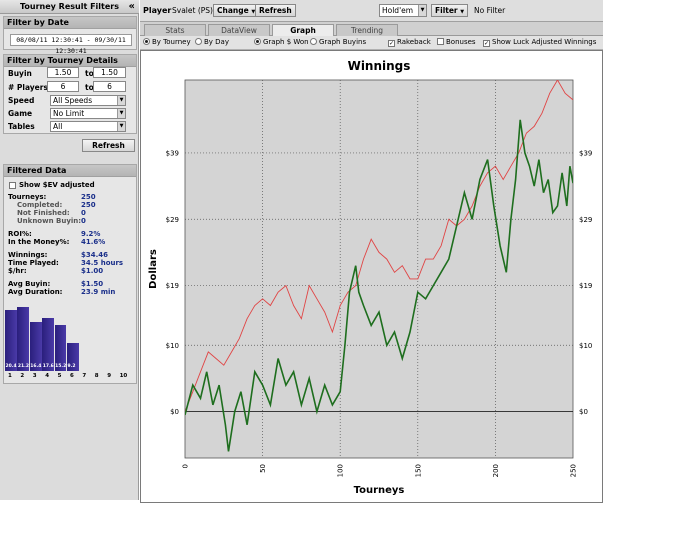 Image resolution: width=700 pixels, height=560 pixels. I want to click on graph-buyins-option: Graph Buyins, so click(338, 42).